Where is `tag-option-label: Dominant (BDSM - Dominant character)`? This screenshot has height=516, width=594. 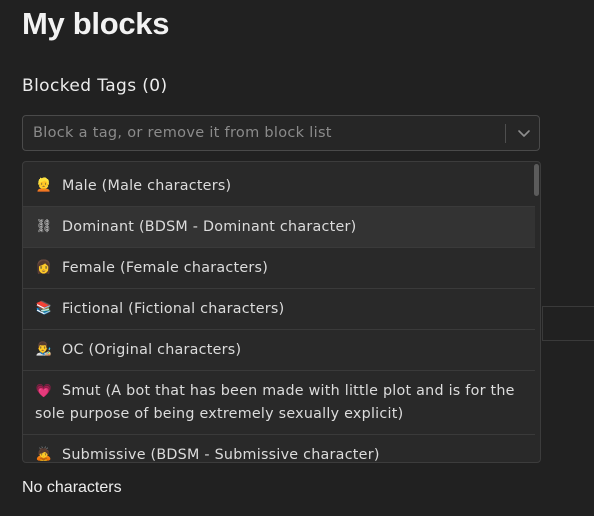 tag-option-label: Dominant (BDSM - Dominant character) is located at coordinates (209, 227).